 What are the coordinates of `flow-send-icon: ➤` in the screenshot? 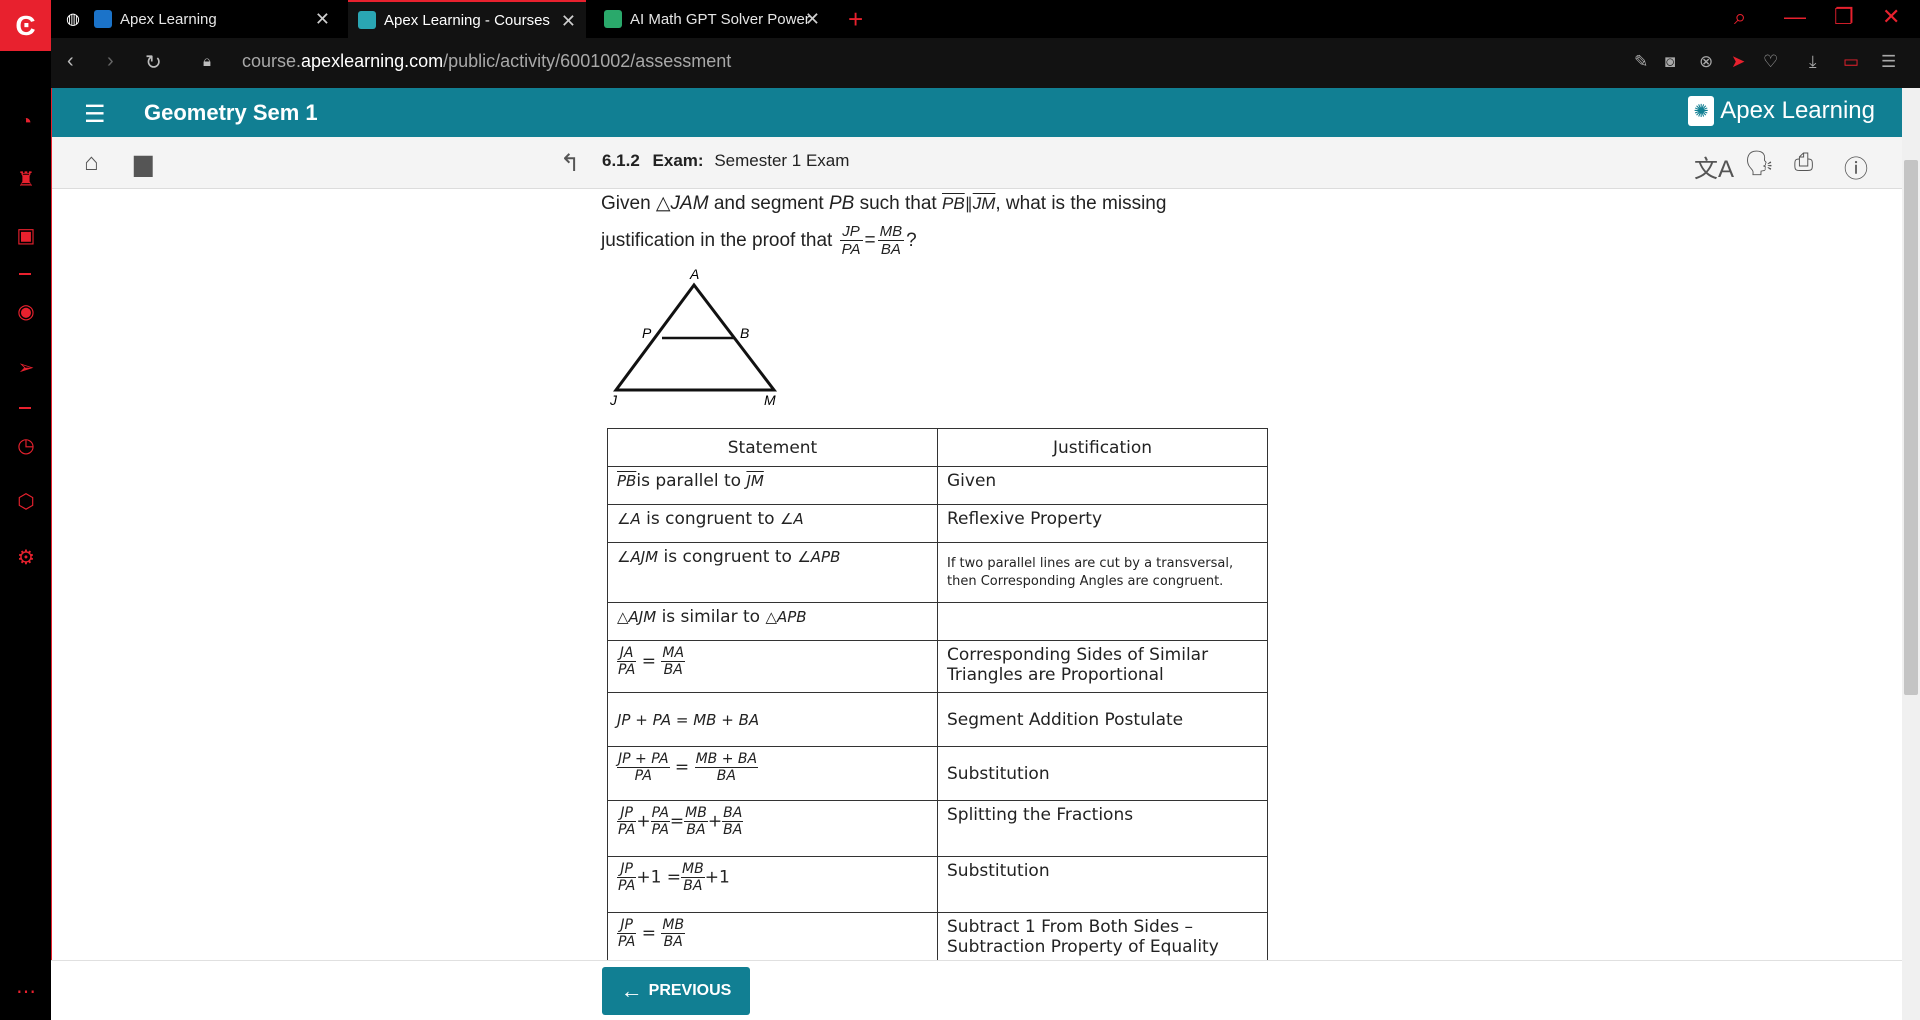 It's located at (1738, 62).